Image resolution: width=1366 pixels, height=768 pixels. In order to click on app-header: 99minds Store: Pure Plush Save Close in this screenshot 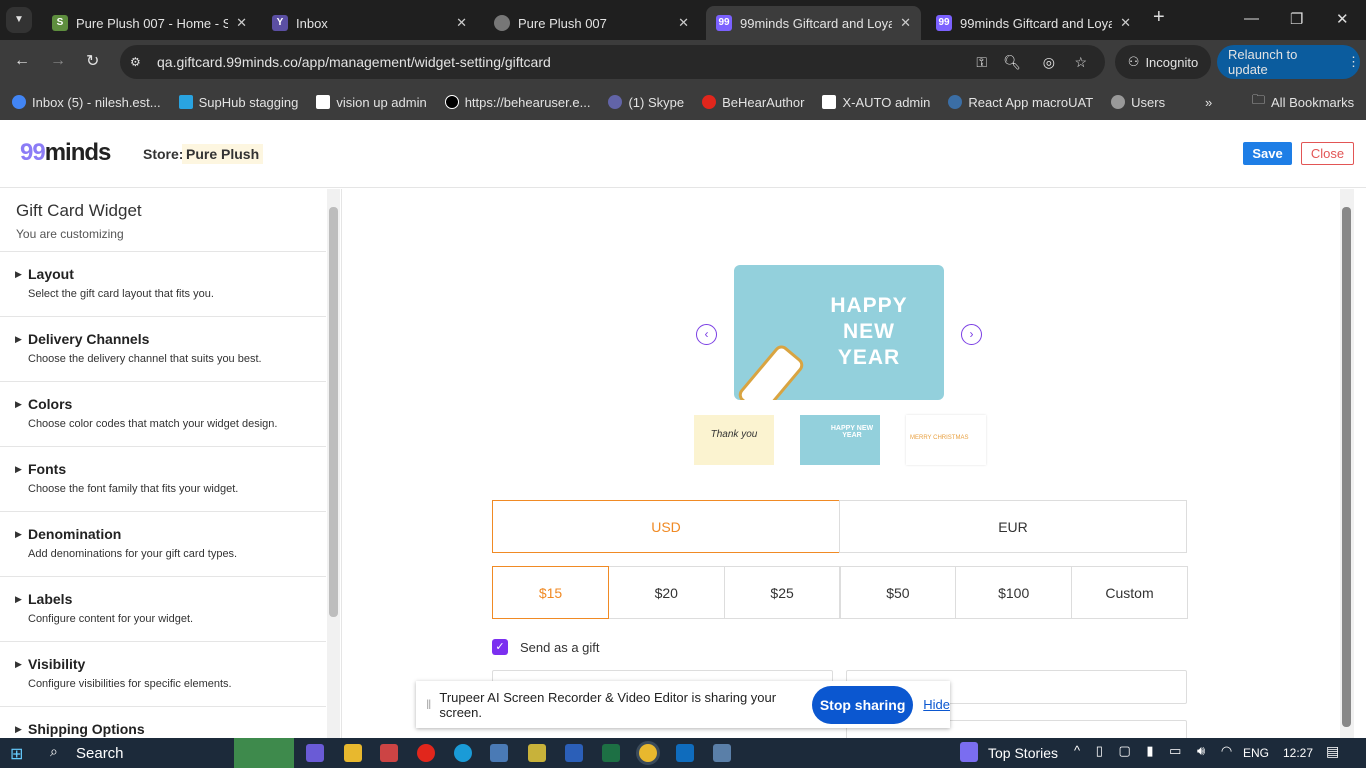, I will do `click(683, 154)`.